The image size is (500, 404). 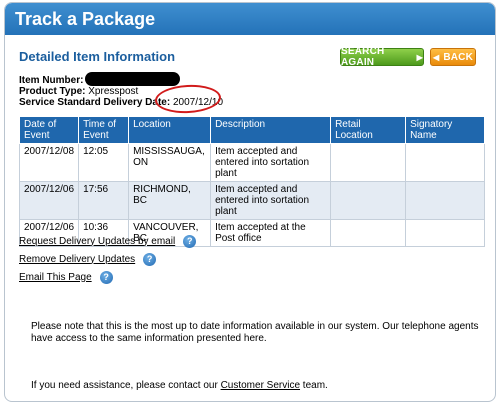 I want to click on product-type-label: Product Type:, so click(x=52, y=91).